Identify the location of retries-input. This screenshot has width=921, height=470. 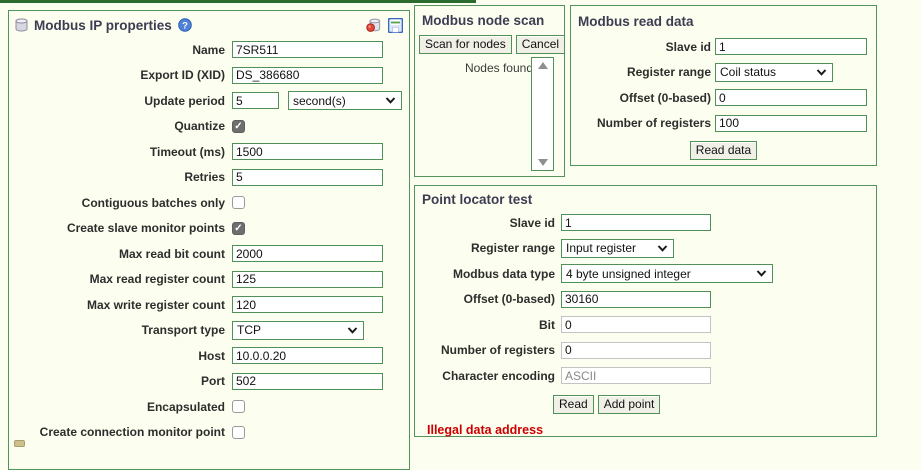
(307, 177).